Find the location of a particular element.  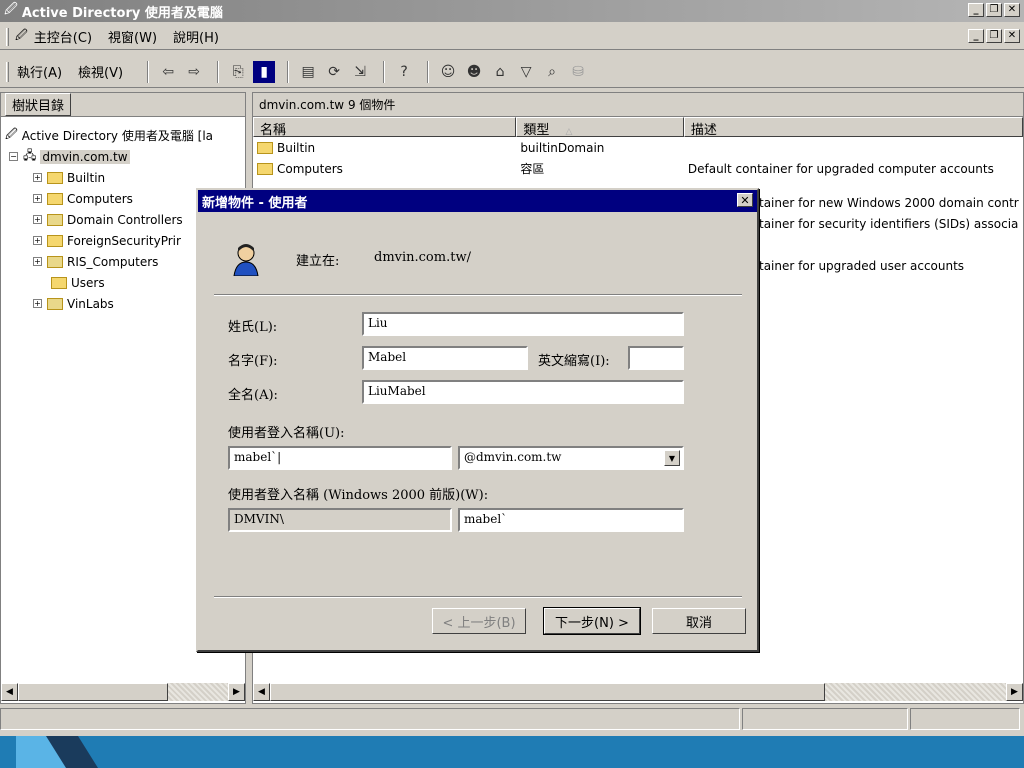

forward-arrow-icon: ⇨ is located at coordinates (194, 72).